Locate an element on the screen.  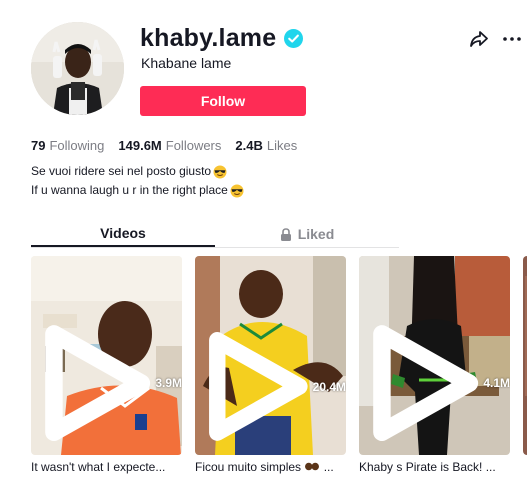
username: khaby.lame is located at coordinates (208, 38).